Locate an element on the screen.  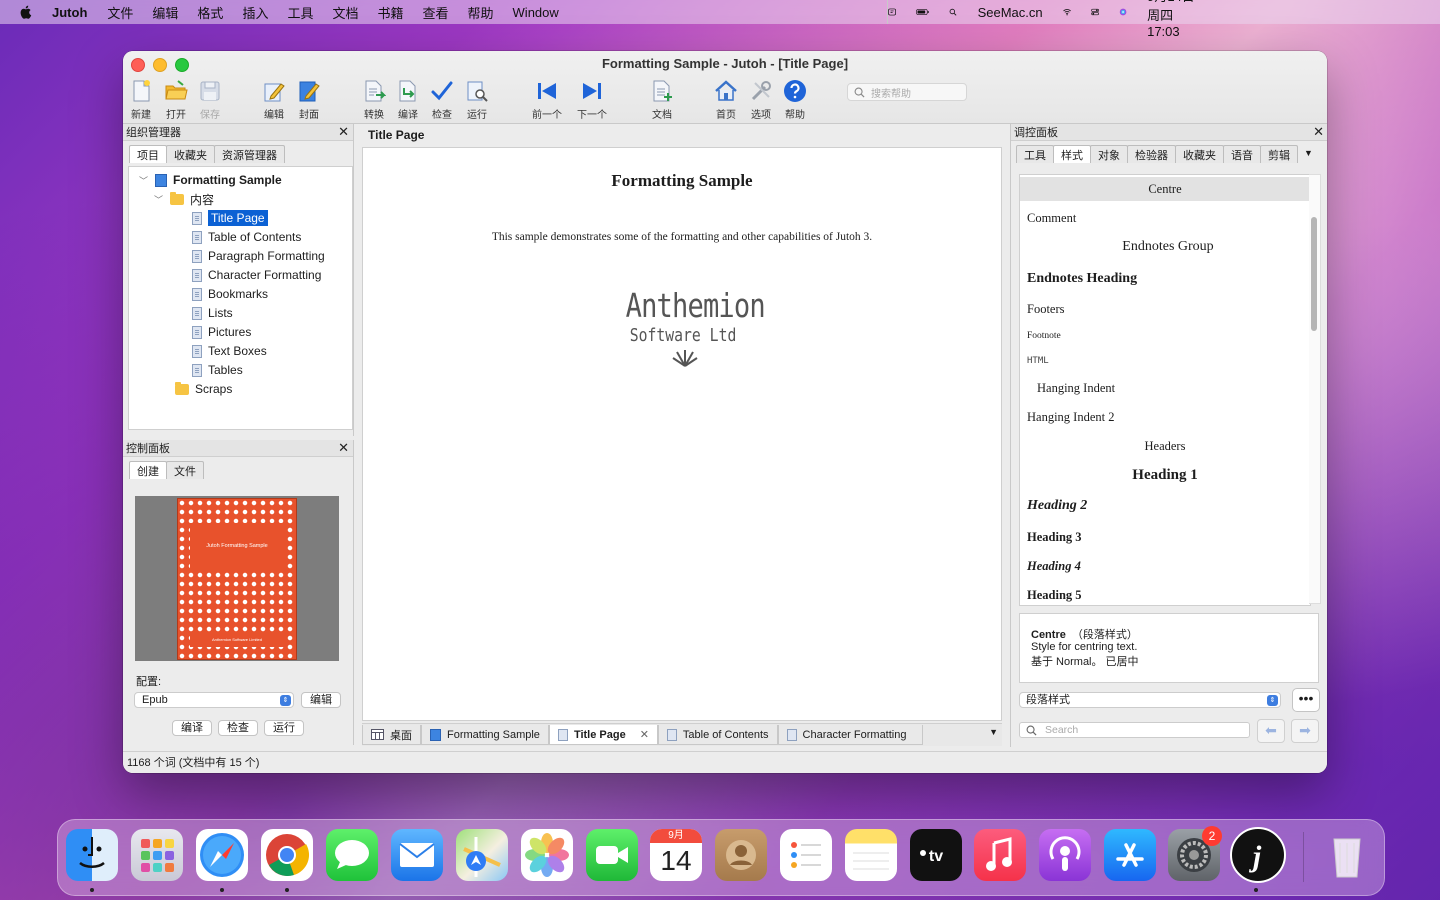
previous-button: 前一个 is located at coordinates (547, 99).